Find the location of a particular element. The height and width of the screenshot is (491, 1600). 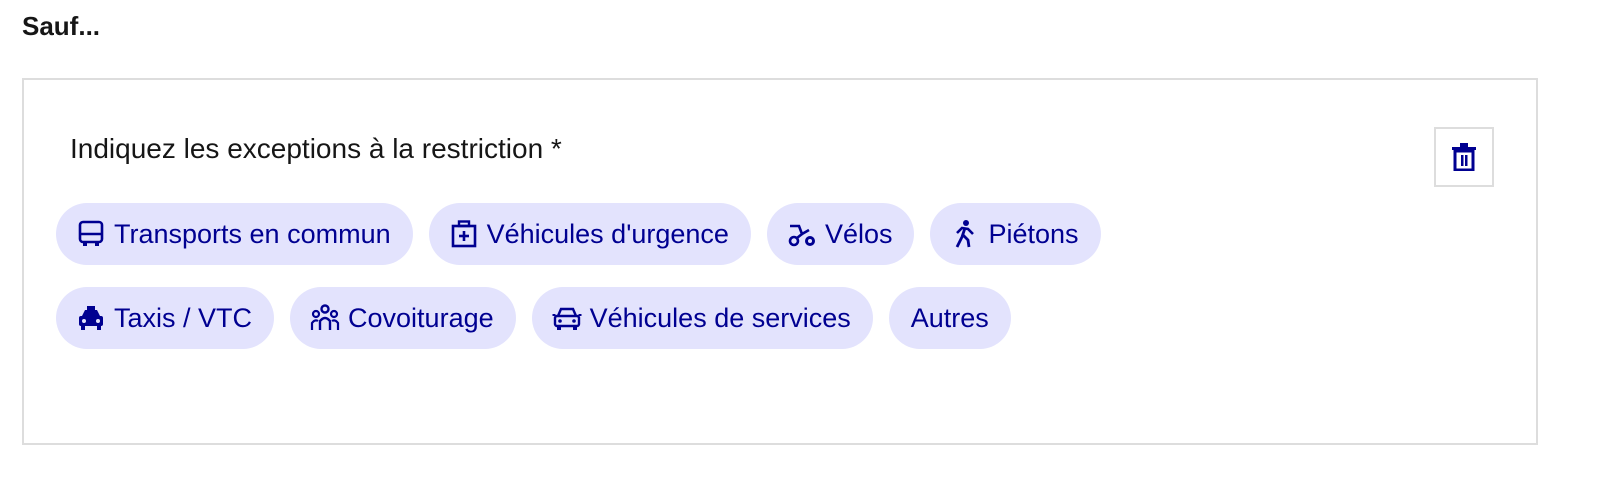

tag-pietons: Piétons is located at coordinates (1015, 234).